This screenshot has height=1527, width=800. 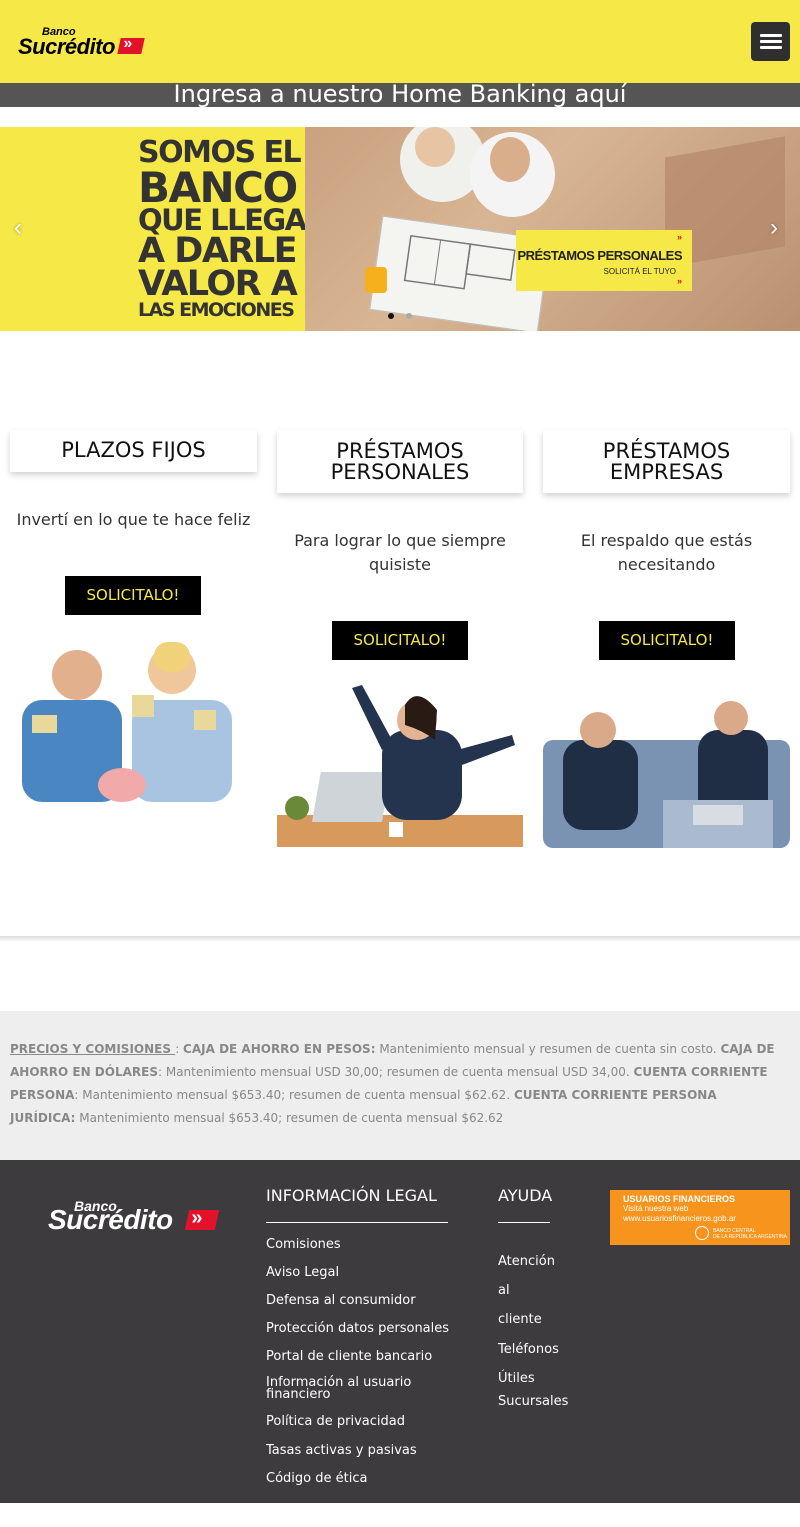 What do you see at coordinates (302, 1272) in the screenshot?
I see `link-aviso-legal: Aviso Legal` at bounding box center [302, 1272].